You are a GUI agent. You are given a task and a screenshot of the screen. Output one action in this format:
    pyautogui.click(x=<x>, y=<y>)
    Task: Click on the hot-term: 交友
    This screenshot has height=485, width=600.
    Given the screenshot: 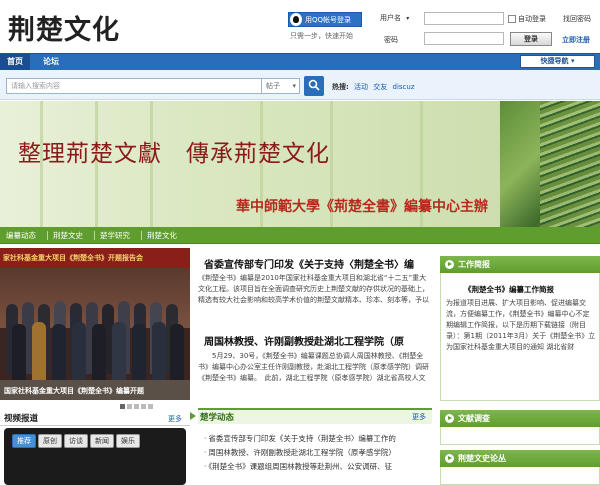 What is the action you would take?
    pyautogui.click(x=380, y=87)
    